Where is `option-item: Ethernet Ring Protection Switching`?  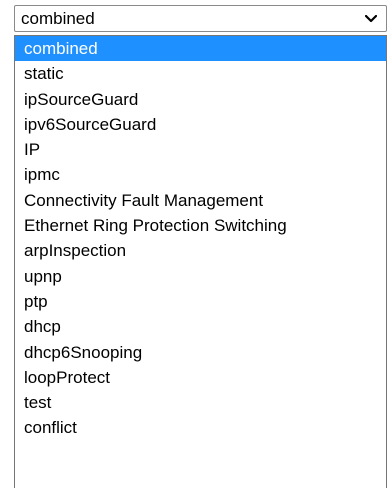 option-item: Ethernet Ring Protection Switching is located at coordinates (200, 225).